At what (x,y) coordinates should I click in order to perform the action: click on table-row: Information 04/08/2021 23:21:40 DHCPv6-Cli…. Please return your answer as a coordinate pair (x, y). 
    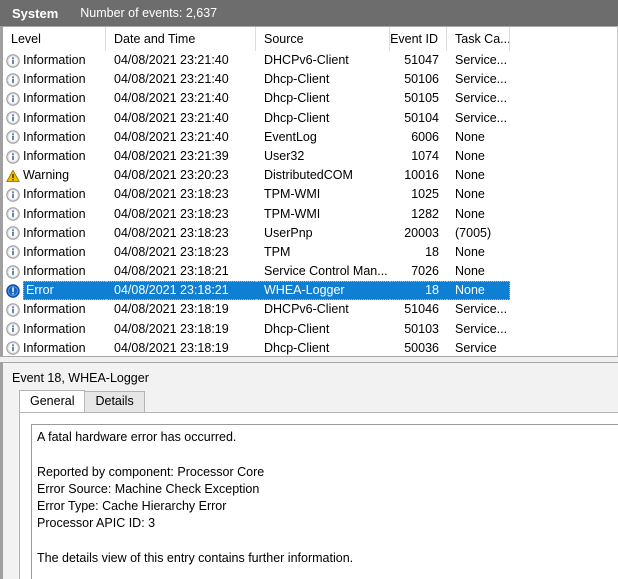
    Looking at the image, I should click on (309, 60).